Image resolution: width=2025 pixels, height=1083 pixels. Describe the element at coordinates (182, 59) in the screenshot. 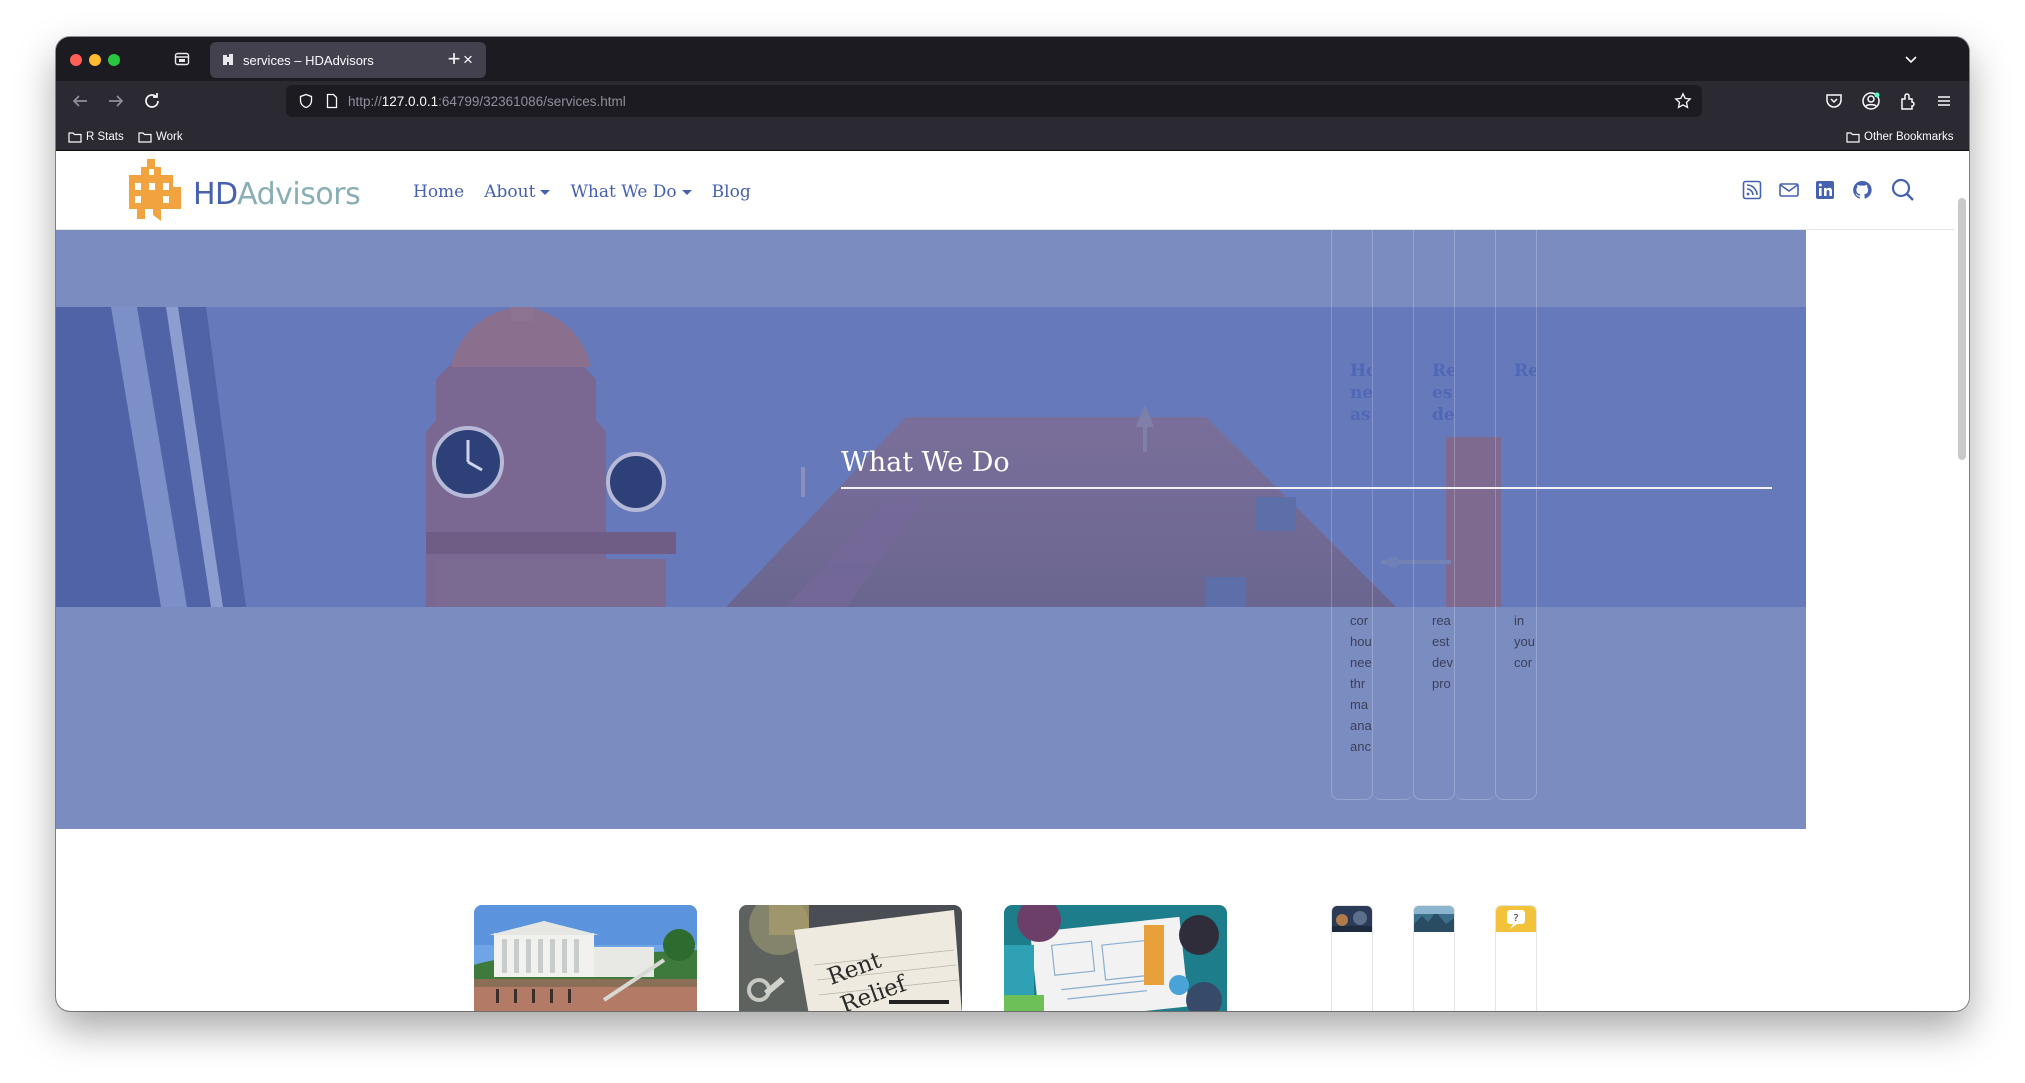

I see `tab-overview-icon` at that location.